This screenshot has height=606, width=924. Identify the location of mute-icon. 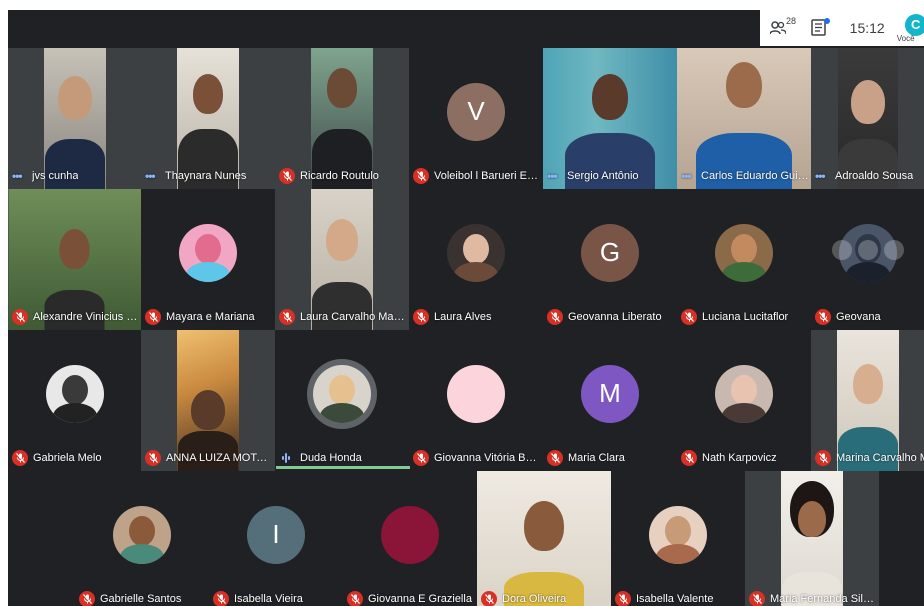
(867, 249).